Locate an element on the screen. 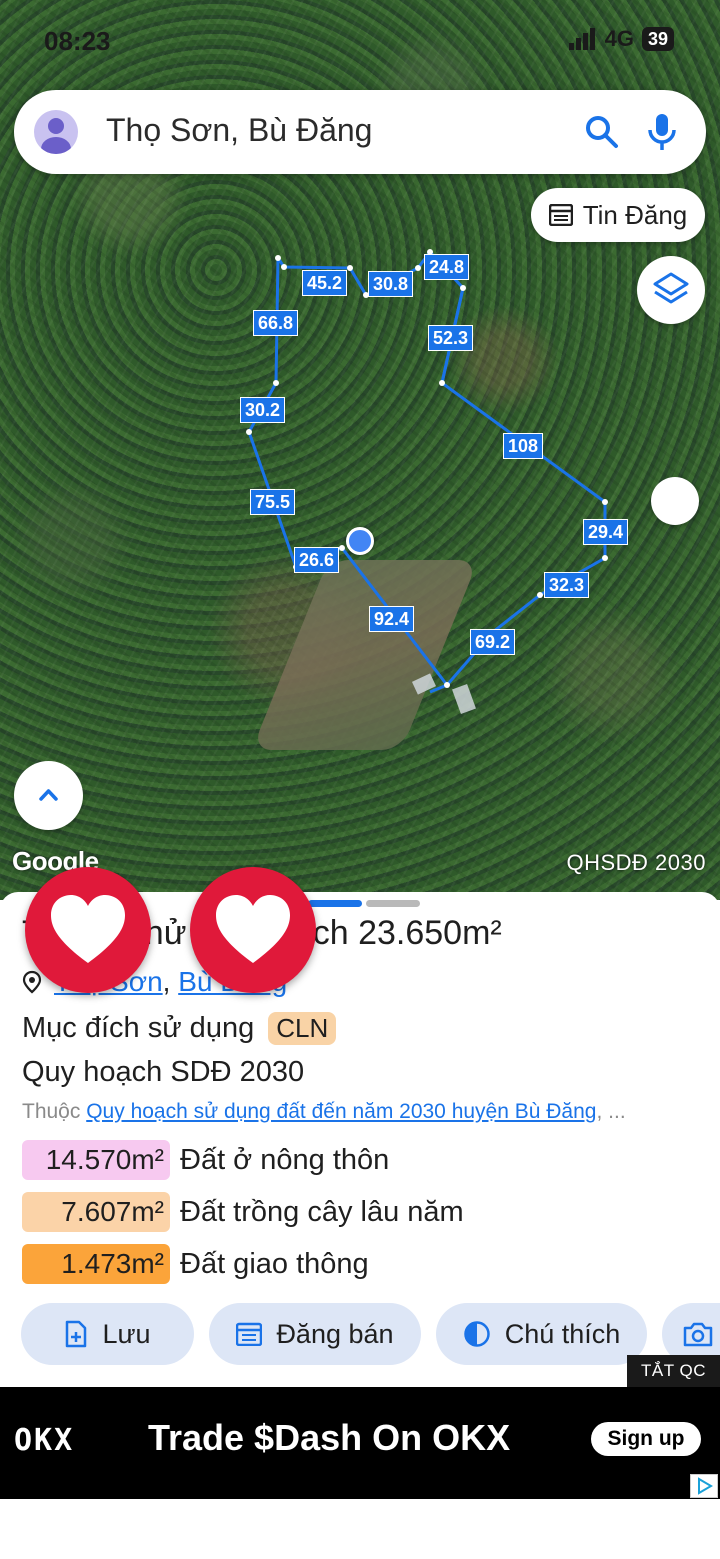 The width and height of the screenshot is (720, 1559). title-mid: hử is located at coordinates (165, 933).